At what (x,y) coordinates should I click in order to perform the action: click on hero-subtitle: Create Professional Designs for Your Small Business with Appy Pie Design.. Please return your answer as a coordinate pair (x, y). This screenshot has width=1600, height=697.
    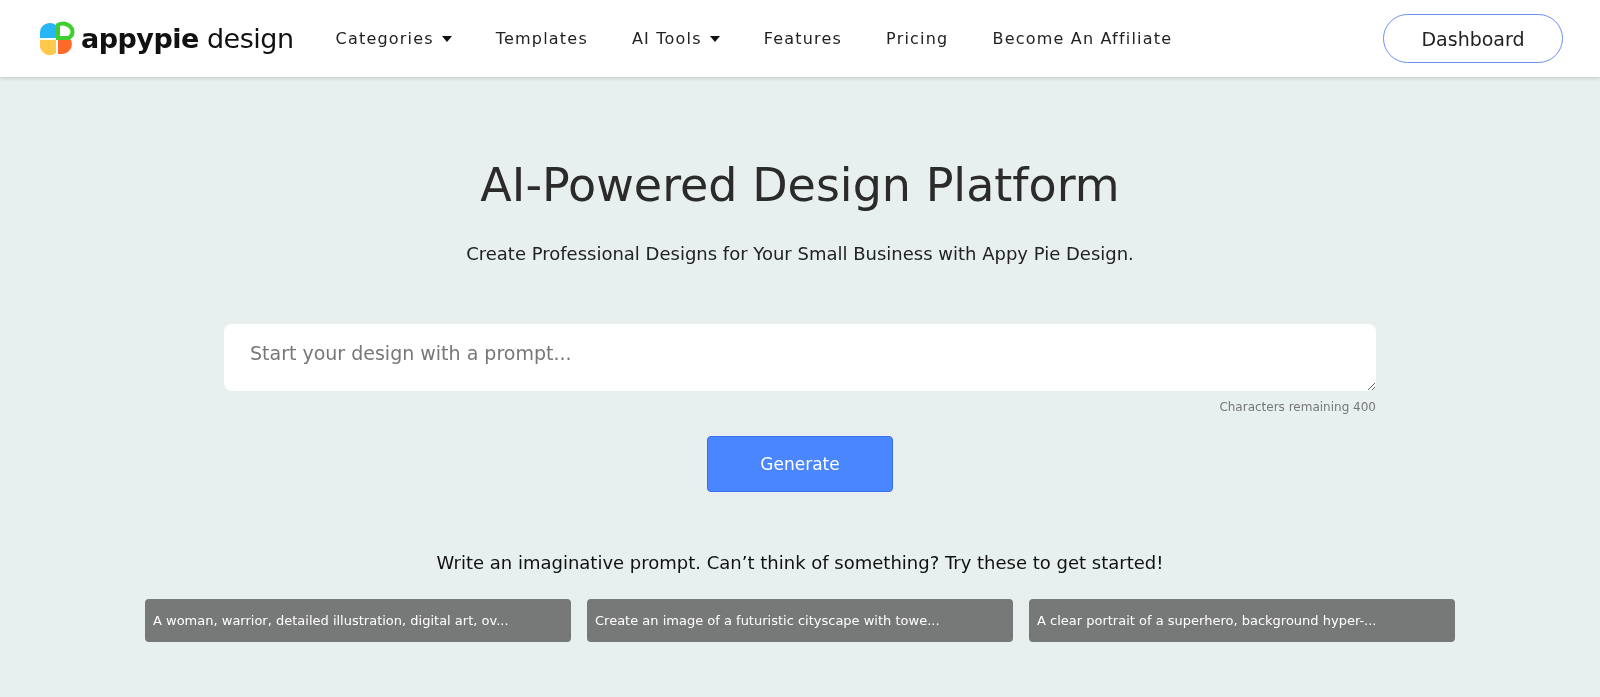
    Looking at the image, I should click on (800, 253).